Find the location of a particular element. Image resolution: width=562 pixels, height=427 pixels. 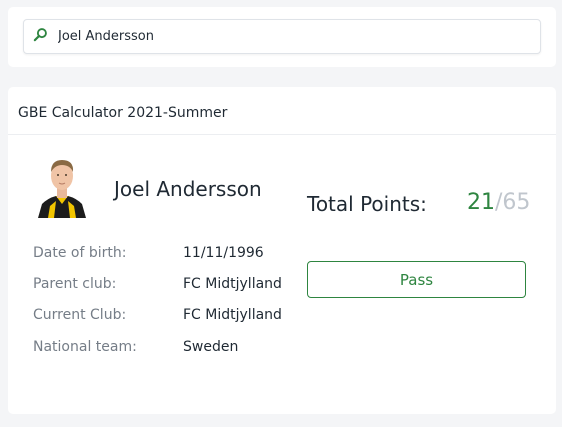

info-label: Parent club: is located at coordinates (75, 284).